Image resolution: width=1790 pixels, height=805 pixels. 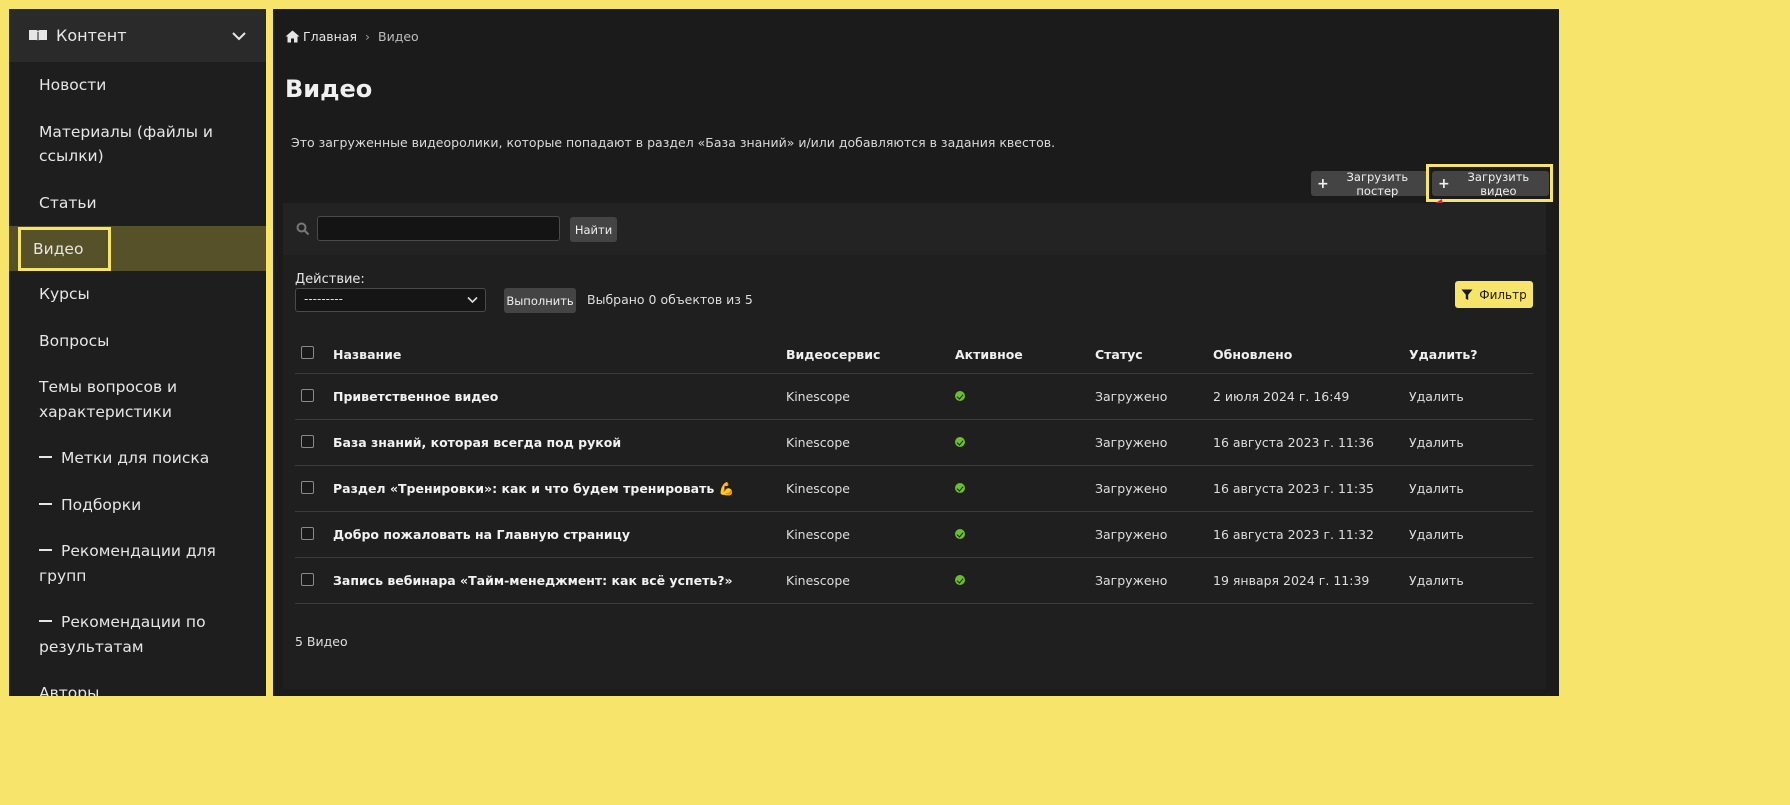 I want to click on sidebar-item-video: Видео, so click(x=137, y=248).